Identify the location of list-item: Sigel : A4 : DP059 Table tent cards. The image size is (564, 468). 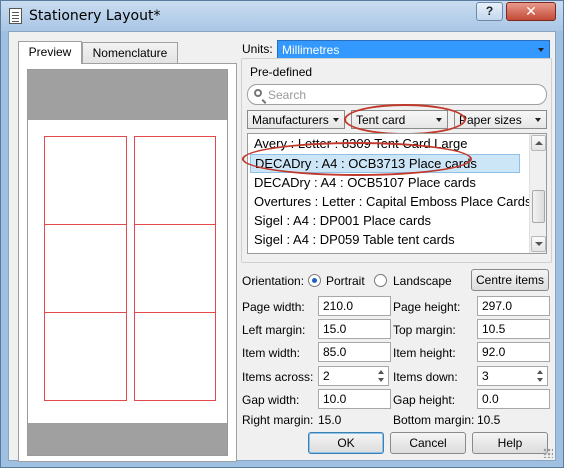
(385, 240).